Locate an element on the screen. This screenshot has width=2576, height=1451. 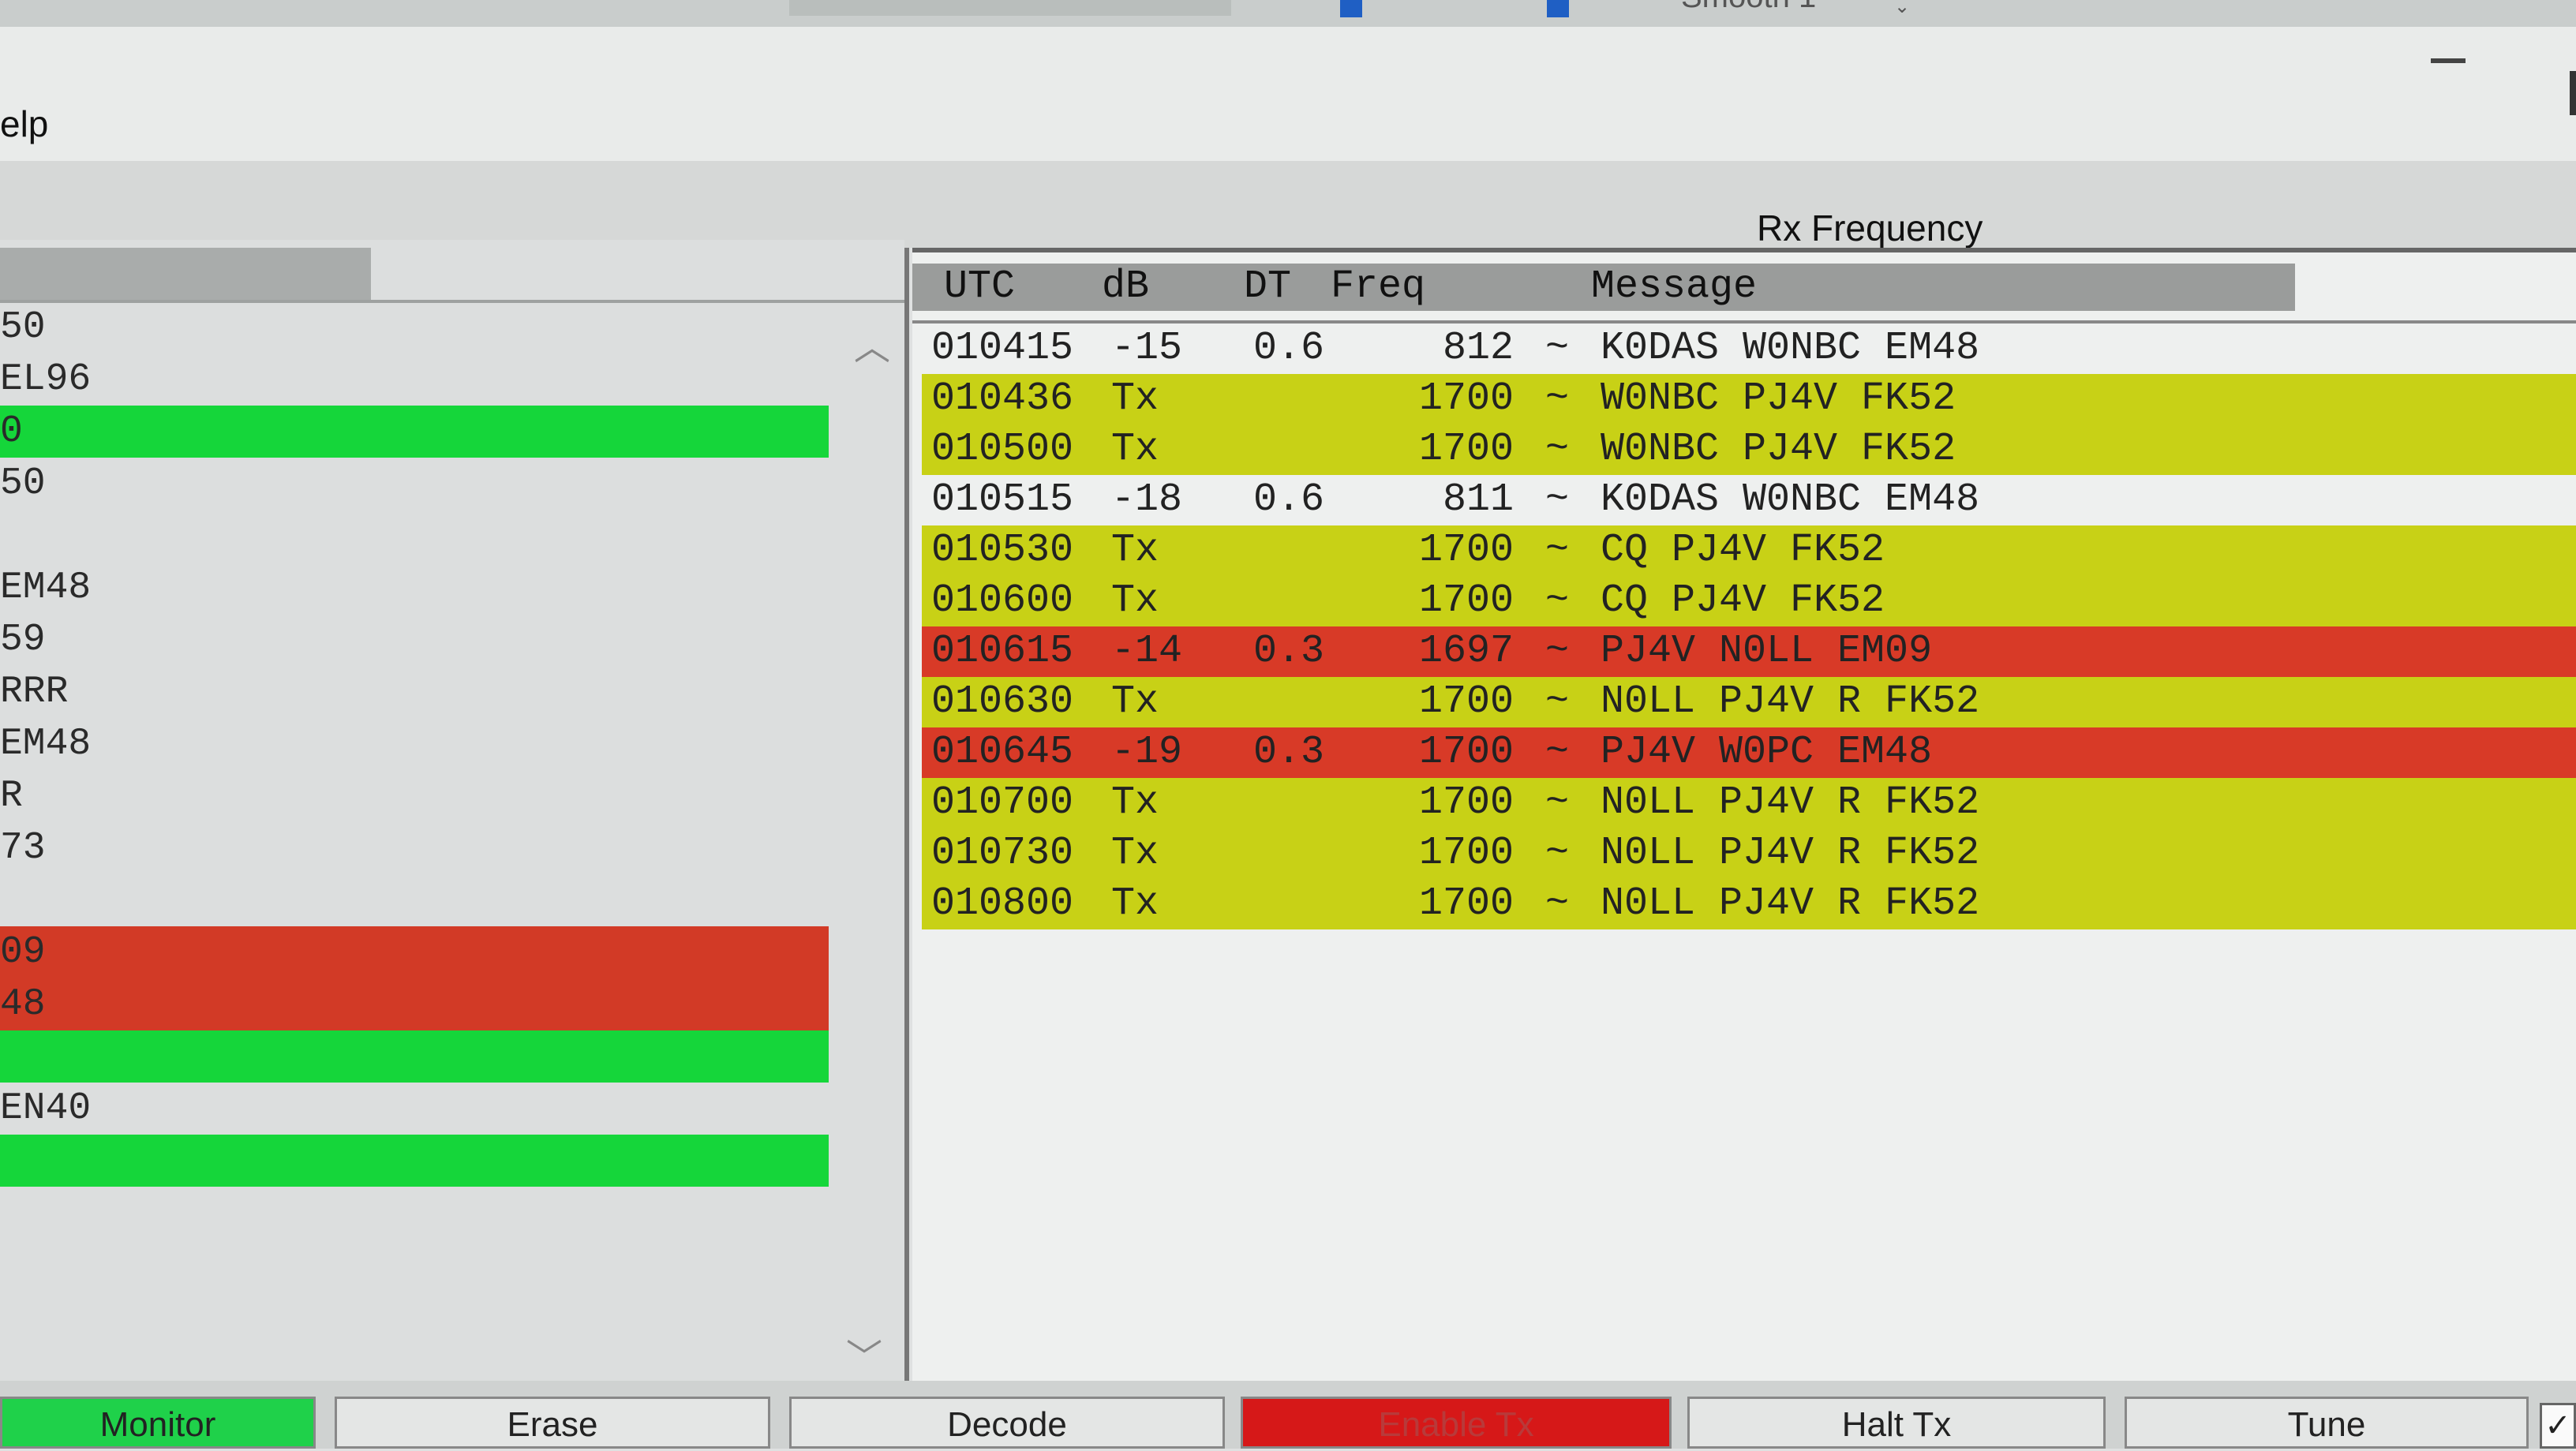
halt-tx-button: Halt Tx is located at coordinates (1896, 1423).